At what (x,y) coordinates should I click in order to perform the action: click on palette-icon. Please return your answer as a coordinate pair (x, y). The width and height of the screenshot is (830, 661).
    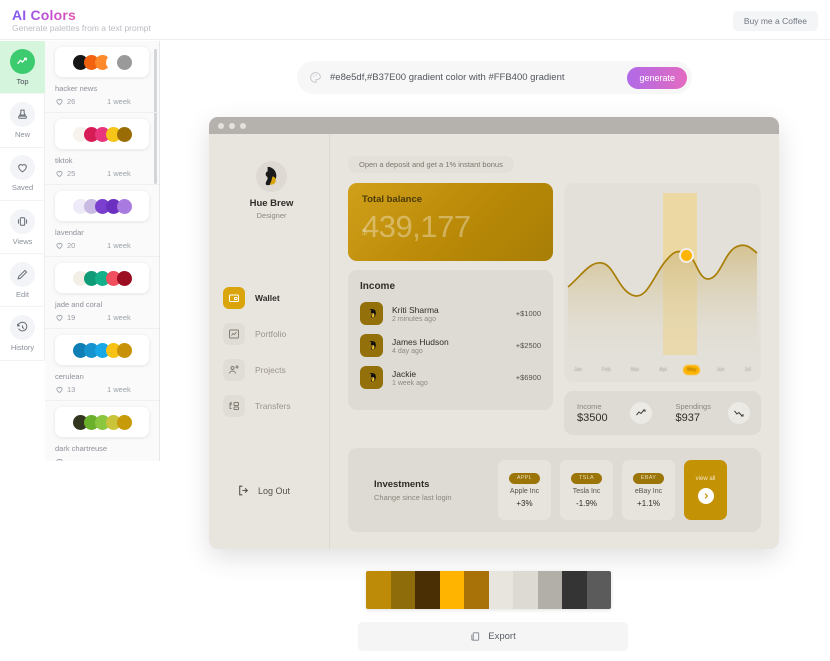
    Looking at the image, I should click on (315, 77).